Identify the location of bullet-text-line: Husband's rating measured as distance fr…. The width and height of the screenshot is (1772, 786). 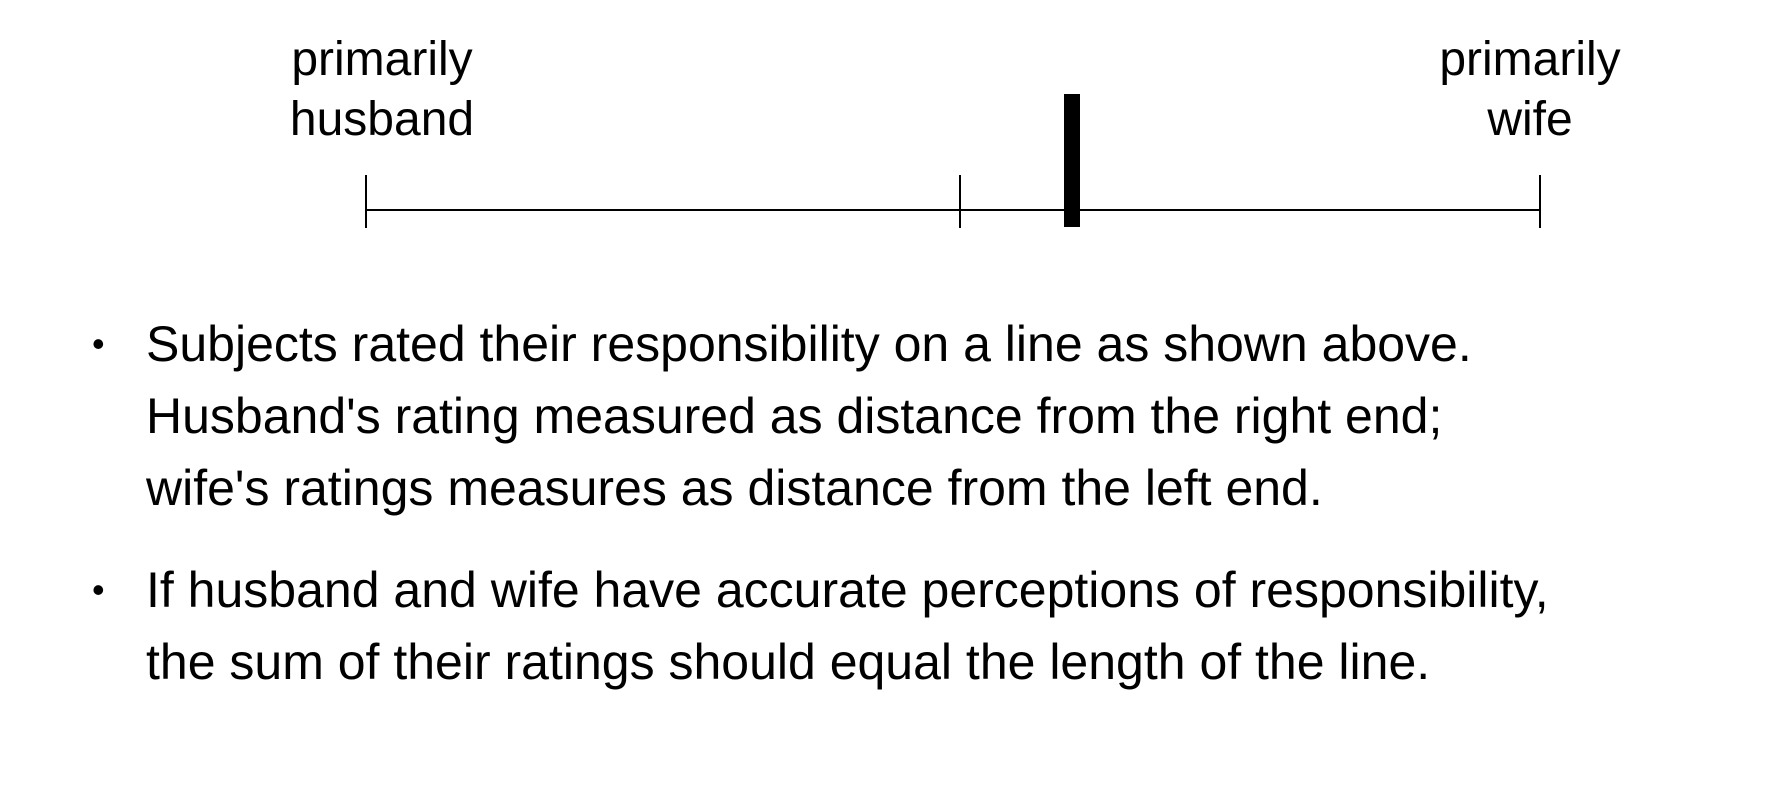
(794, 416).